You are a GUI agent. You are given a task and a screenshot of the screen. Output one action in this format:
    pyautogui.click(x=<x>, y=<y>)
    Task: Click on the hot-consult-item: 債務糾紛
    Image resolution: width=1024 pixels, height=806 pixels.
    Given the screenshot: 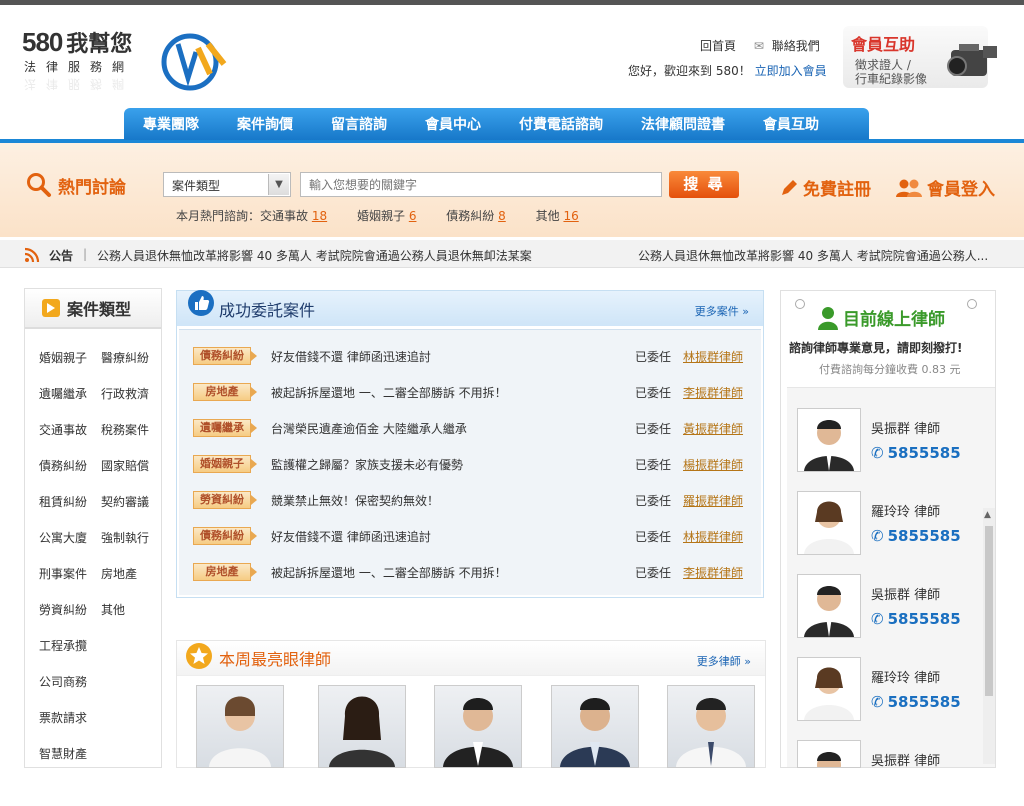 What is the action you would take?
    pyautogui.click(x=470, y=216)
    